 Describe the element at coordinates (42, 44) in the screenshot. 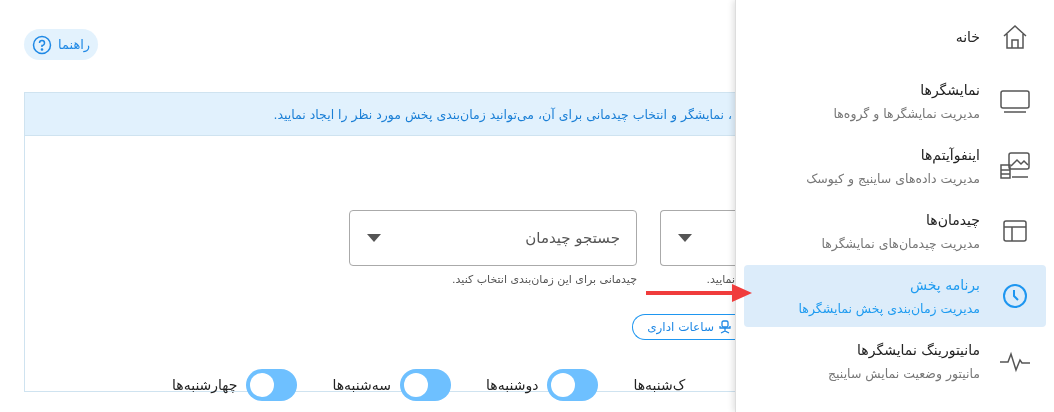

I see `help-icon` at that location.